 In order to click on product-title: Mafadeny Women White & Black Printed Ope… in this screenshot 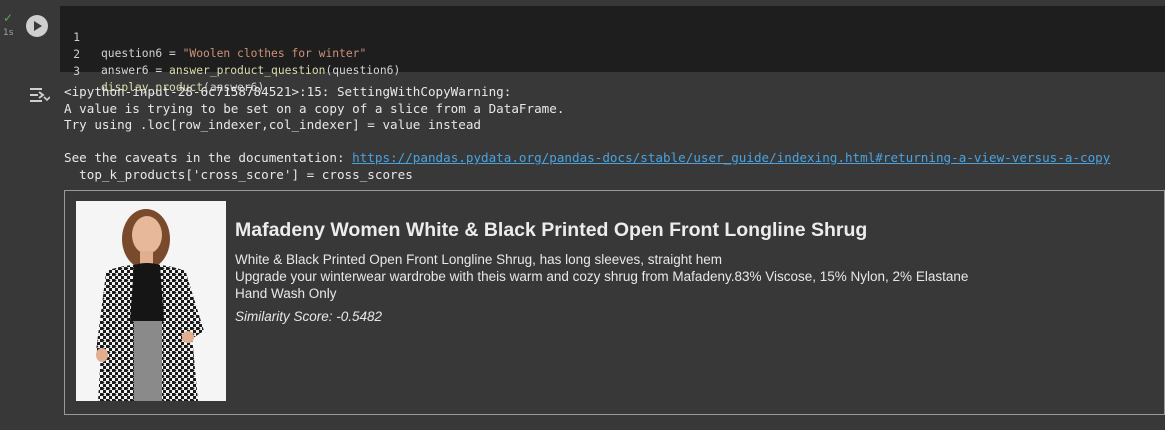, I will do `click(551, 230)`.